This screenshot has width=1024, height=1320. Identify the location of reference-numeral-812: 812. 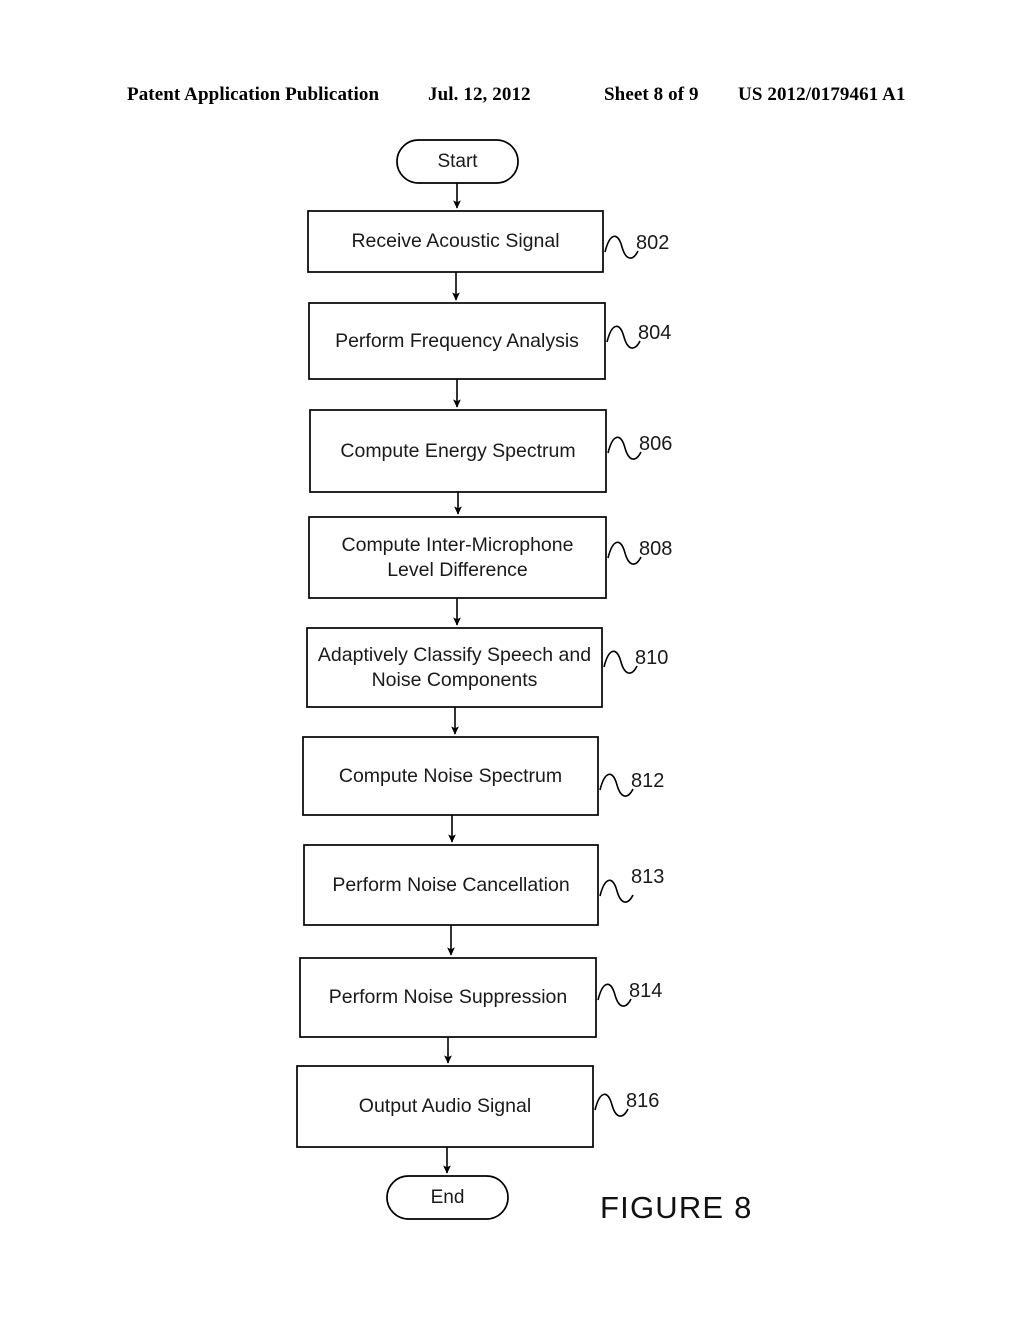
(648, 781).